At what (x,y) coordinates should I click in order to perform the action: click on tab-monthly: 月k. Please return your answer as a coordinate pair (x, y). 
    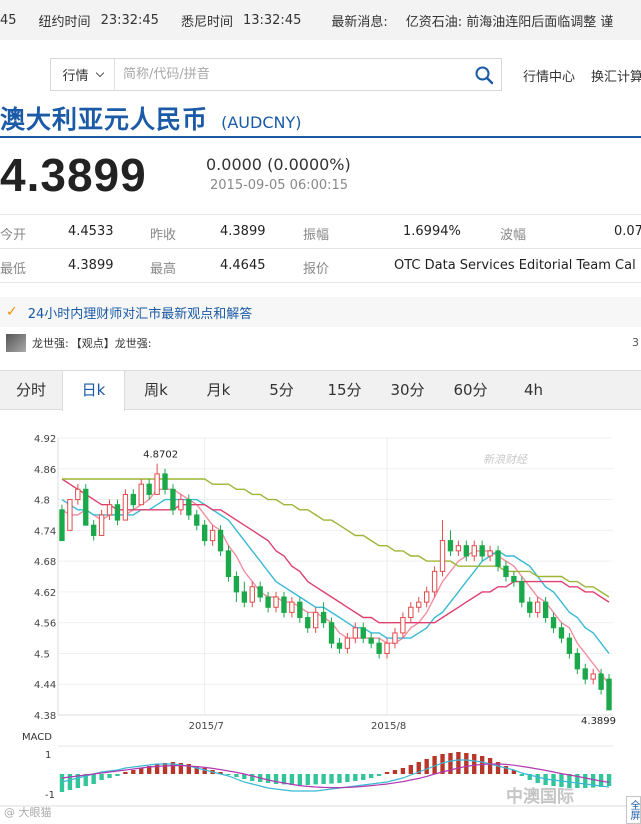
    Looking at the image, I should click on (218, 390).